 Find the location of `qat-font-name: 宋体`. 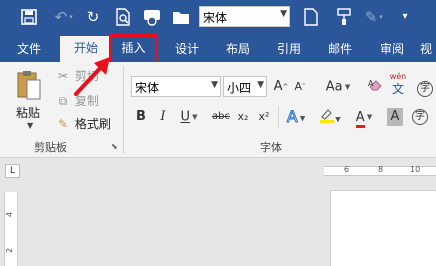

qat-font-name: 宋体 is located at coordinates (215, 18).